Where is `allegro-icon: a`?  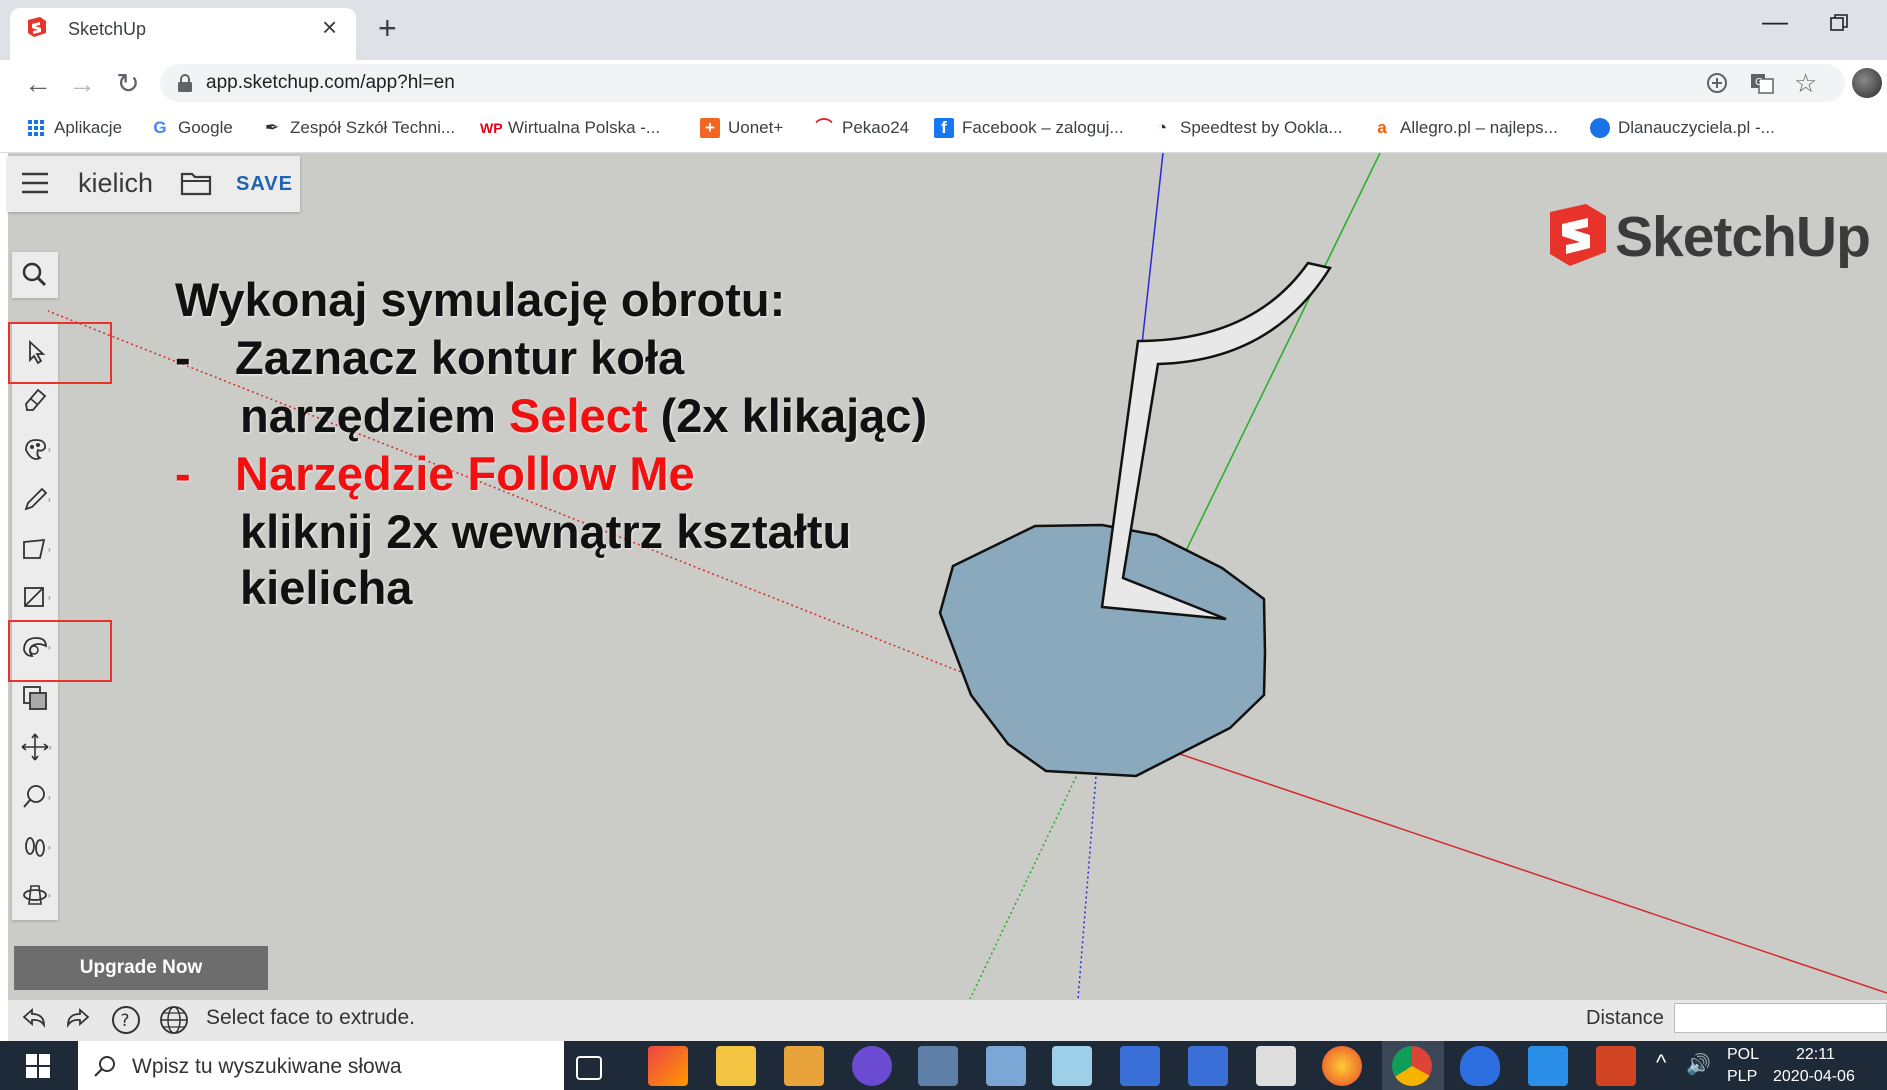
allegro-icon: a is located at coordinates (1382, 127).